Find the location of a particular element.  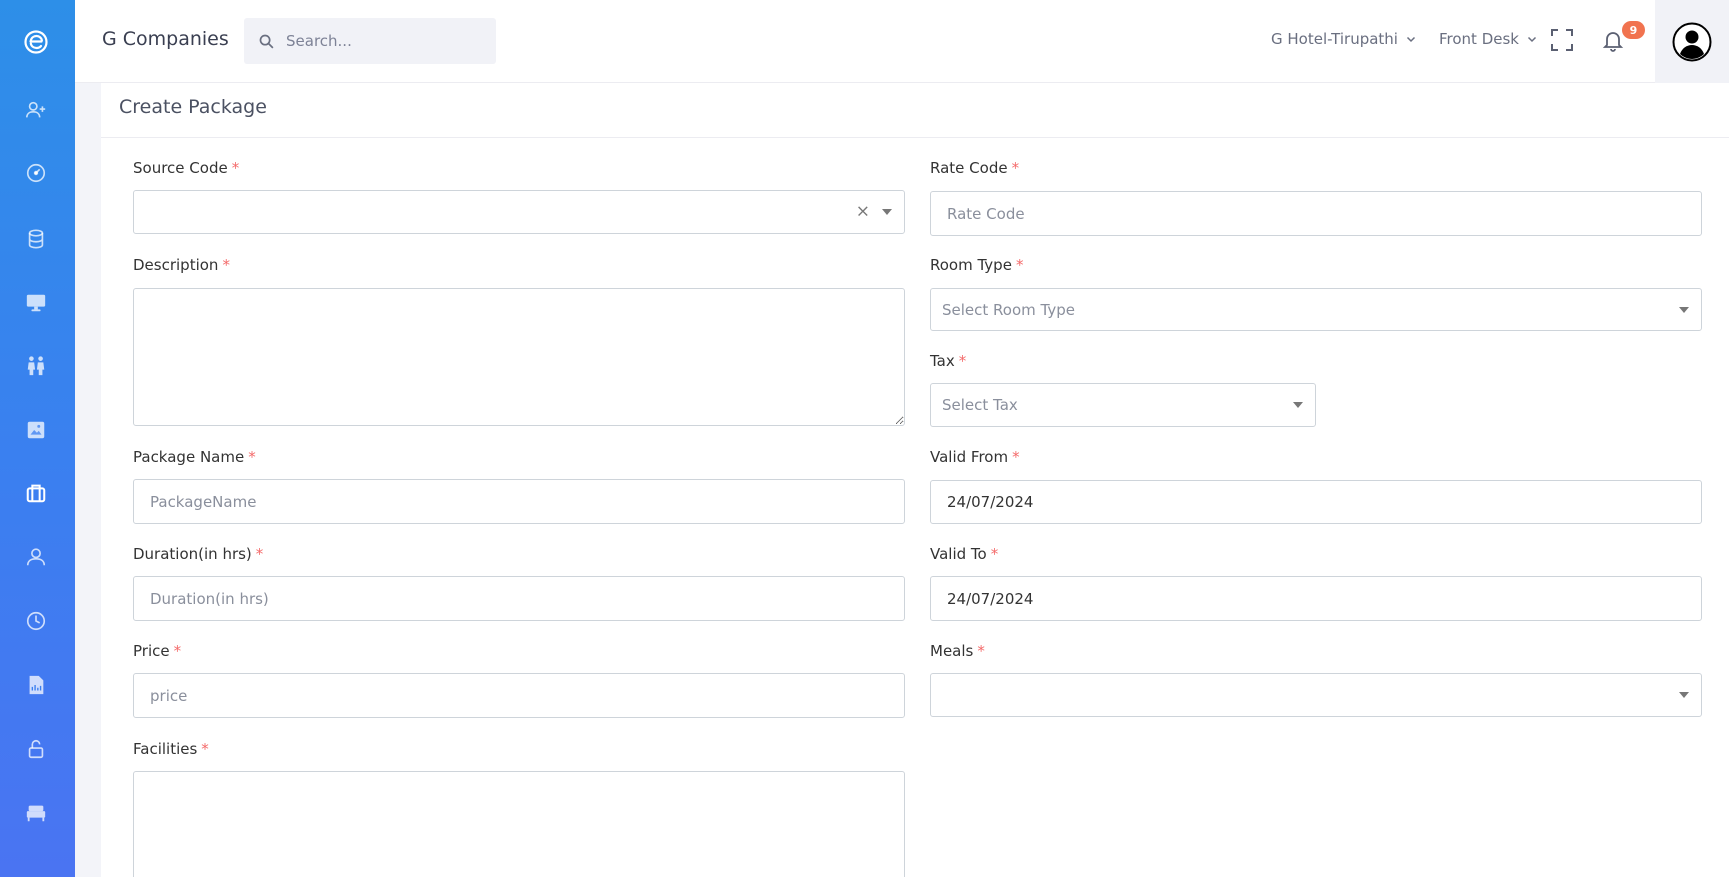

rate-code-label: Rate Code * is located at coordinates (975, 168).